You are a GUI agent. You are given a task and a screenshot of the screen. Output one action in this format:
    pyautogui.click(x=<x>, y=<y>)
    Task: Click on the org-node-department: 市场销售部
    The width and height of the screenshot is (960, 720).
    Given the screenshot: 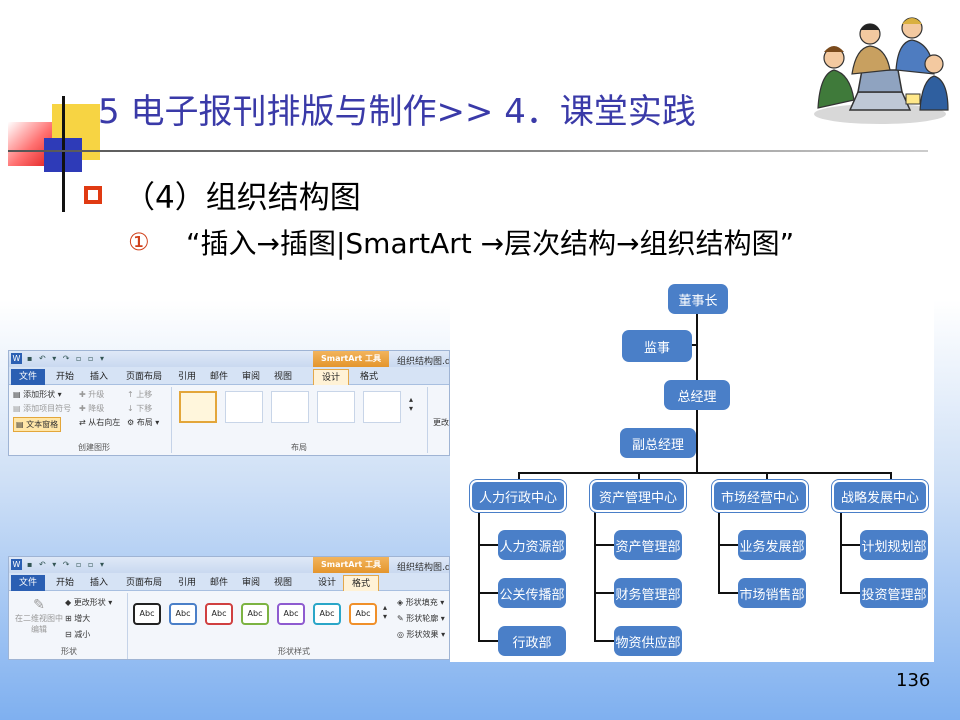 What is the action you would take?
    pyautogui.click(x=772, y=593)
    